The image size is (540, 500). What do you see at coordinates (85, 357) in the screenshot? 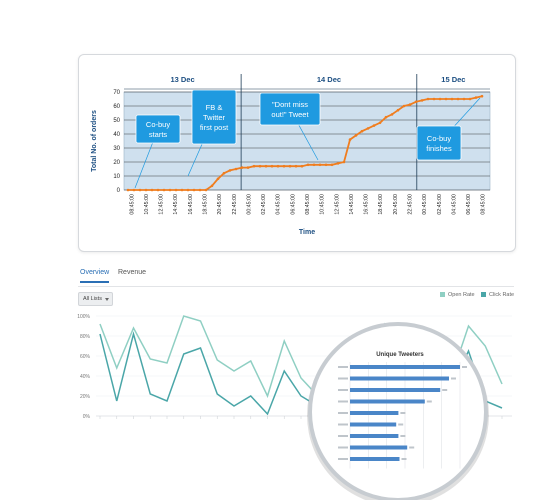
I see `y-tick-label: 60%` at bounding box center [85, 357].